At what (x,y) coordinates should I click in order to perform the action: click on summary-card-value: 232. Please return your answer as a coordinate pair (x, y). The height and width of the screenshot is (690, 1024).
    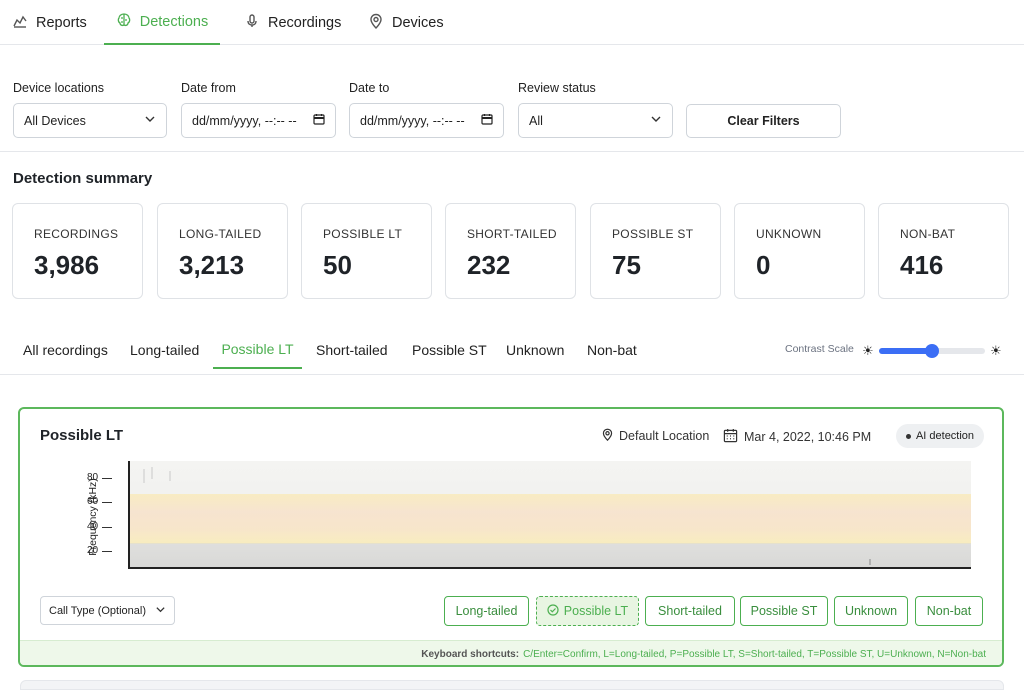
    Looking at the image, I should click on (489, 265).